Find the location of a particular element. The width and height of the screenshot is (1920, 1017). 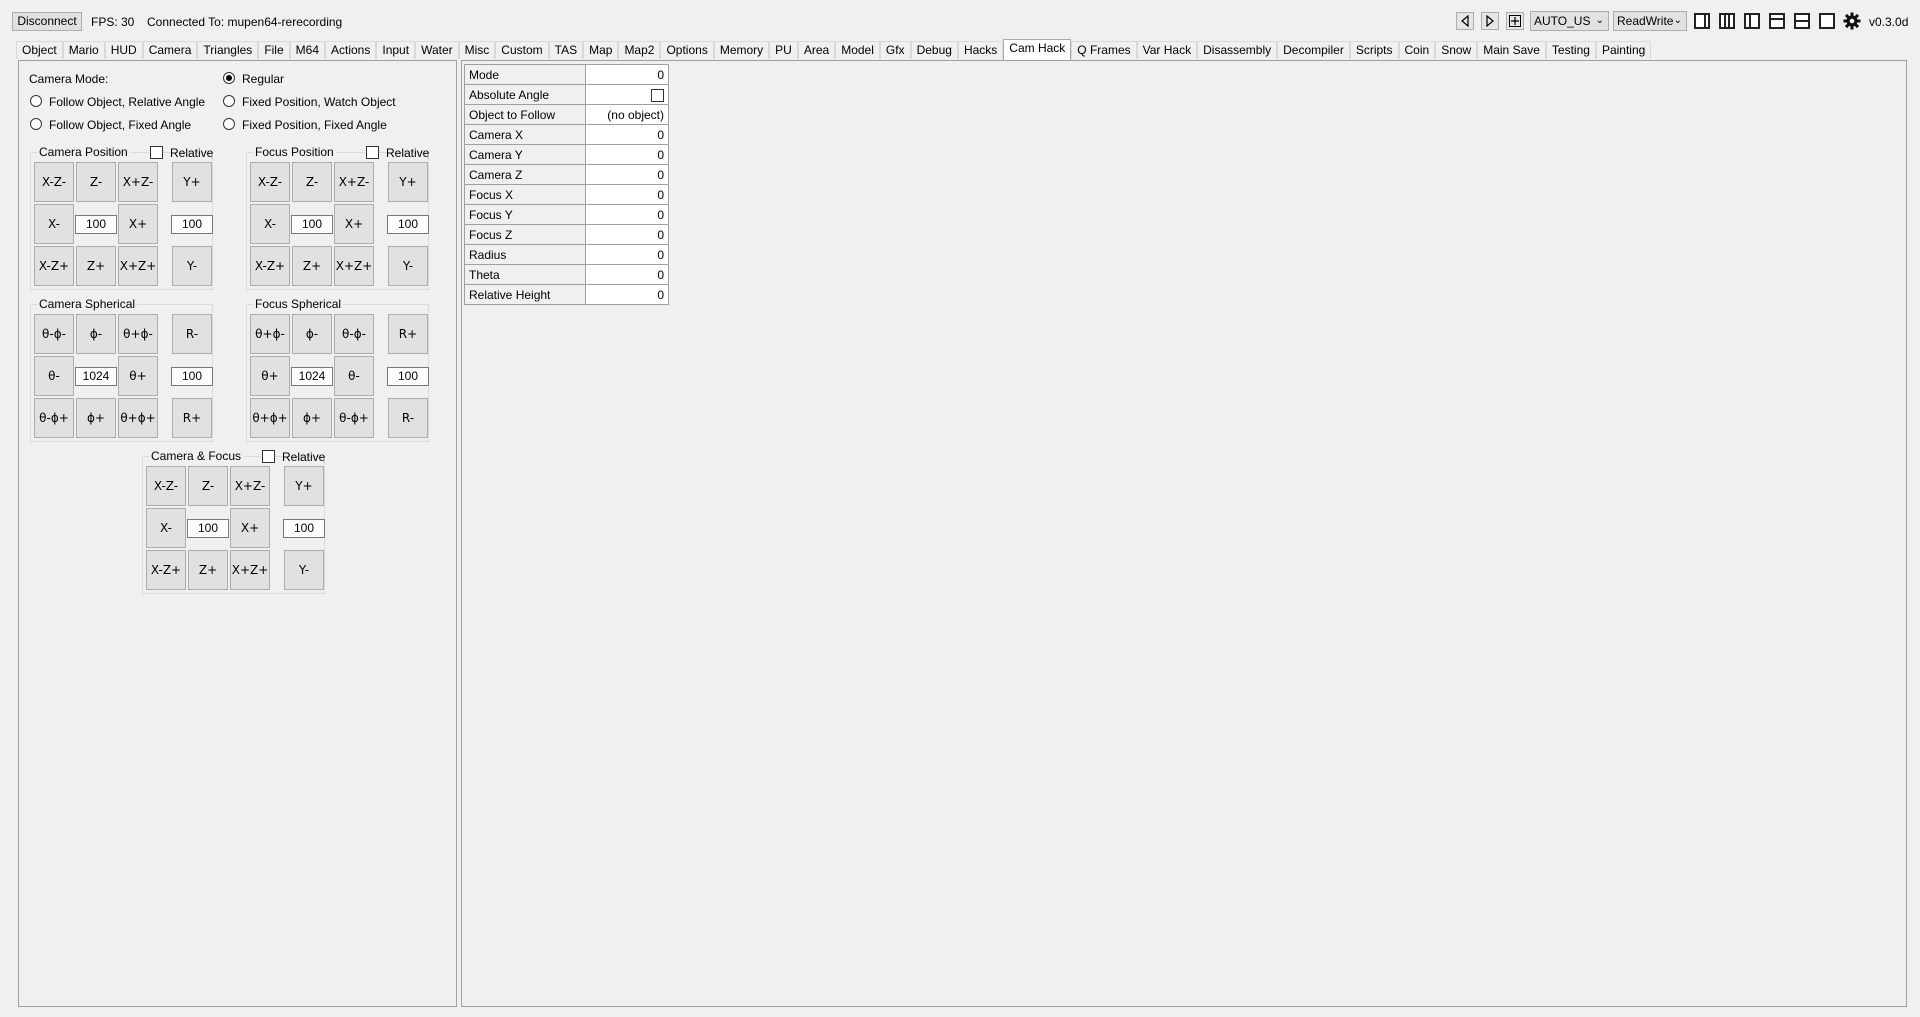

tab-object: Object is located at coordinates (39, 50).